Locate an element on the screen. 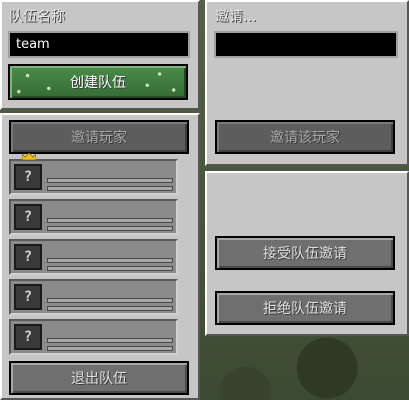 This screenshot has width=409, height=400. accept-invite-button: 接受队伍邀请 is located at coordinates (305, 253).